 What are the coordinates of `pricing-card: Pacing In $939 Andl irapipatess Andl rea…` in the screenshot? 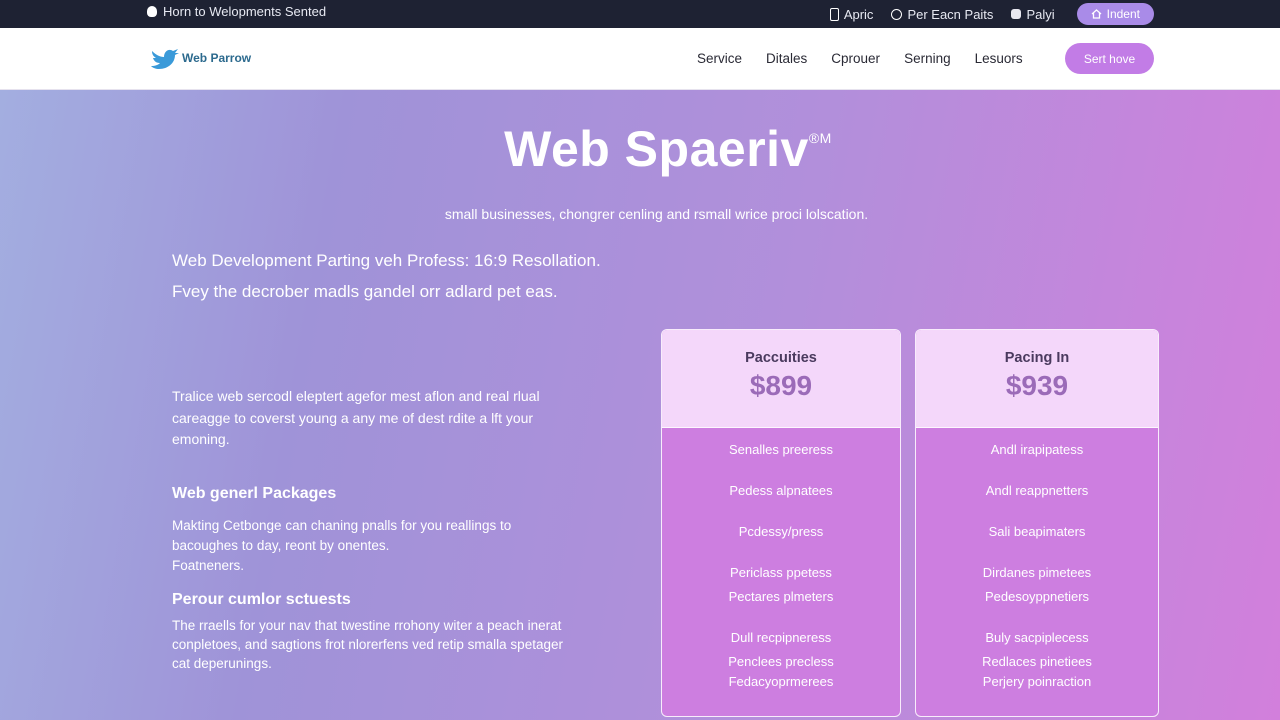 It's located at (1037, 523).